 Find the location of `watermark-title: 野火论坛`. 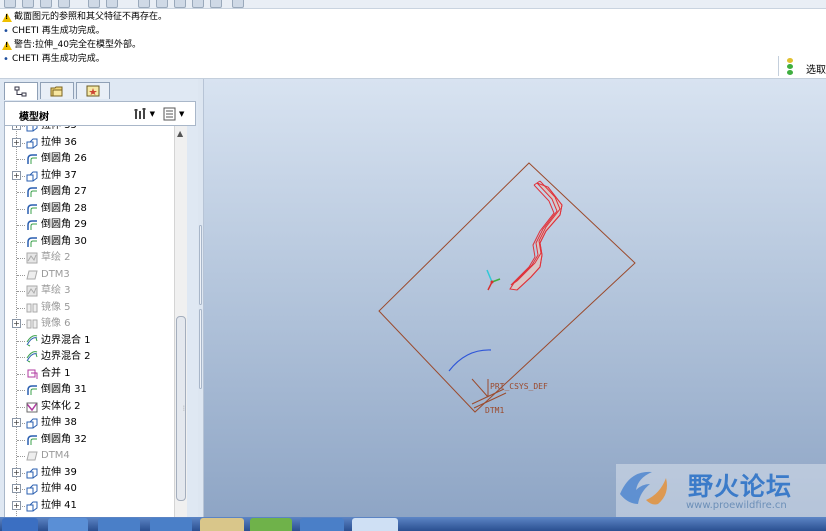

watermark-title: 野火论坛 is located at coordinates (740, 486).